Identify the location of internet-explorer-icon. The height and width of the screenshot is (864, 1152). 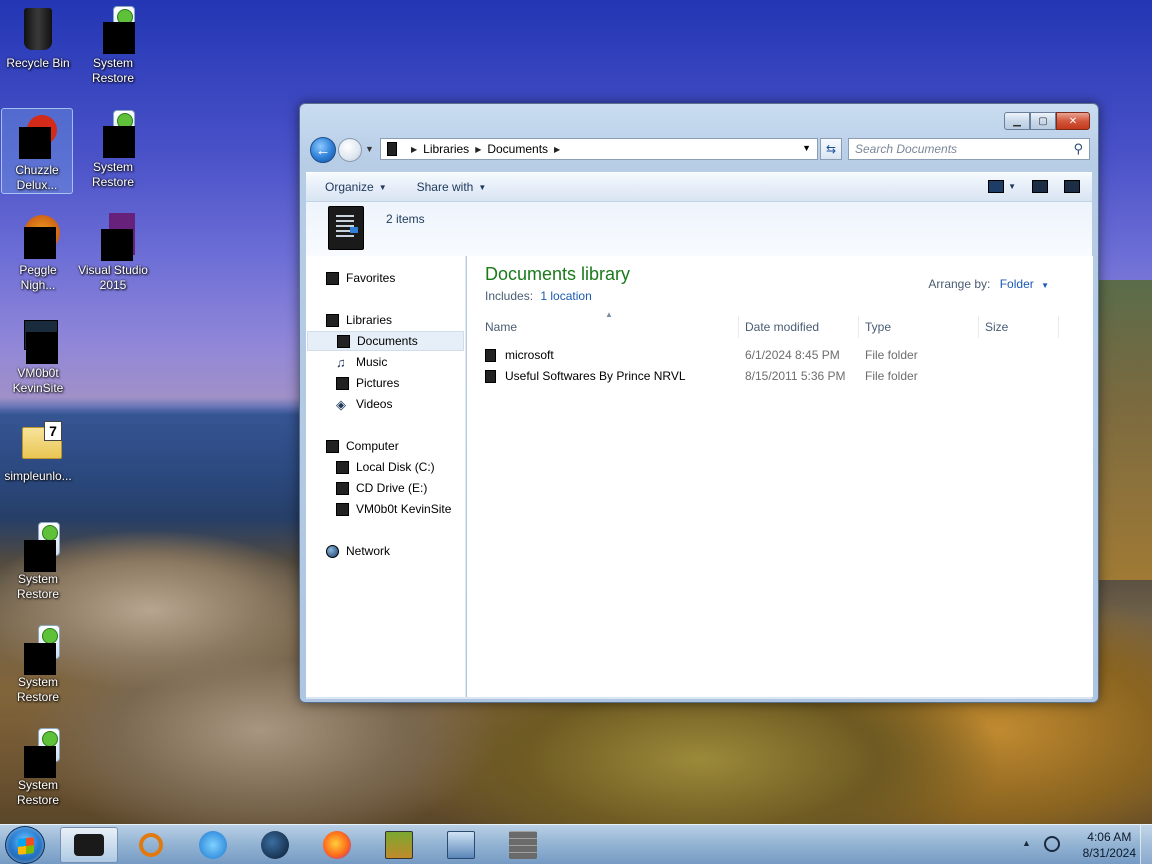
(213, 845).